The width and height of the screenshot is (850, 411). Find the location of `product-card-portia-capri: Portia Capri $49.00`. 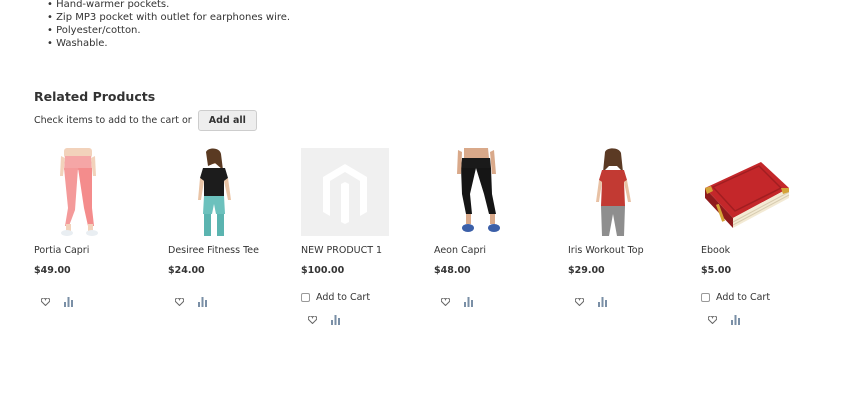

product-card-portia-capri: Portia Capri $49.00 is located at coordinates (94, 227).